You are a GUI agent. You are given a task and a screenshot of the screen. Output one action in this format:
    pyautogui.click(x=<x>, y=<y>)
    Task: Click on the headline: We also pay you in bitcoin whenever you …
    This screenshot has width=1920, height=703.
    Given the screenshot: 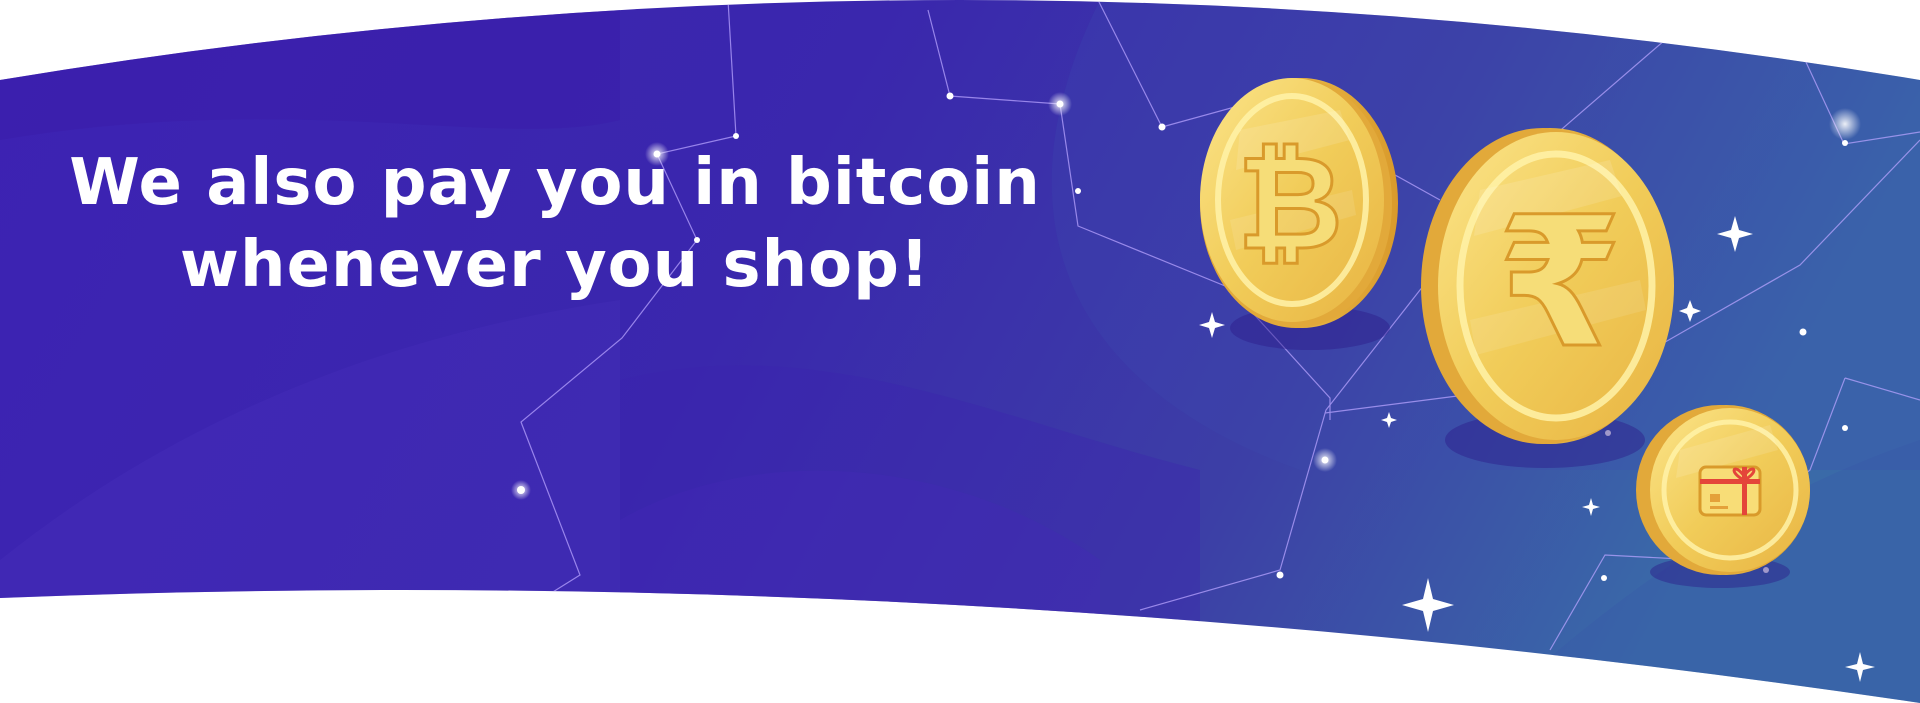 What is the action you would take?
    pyautogui.click(x=555, y=224)
    